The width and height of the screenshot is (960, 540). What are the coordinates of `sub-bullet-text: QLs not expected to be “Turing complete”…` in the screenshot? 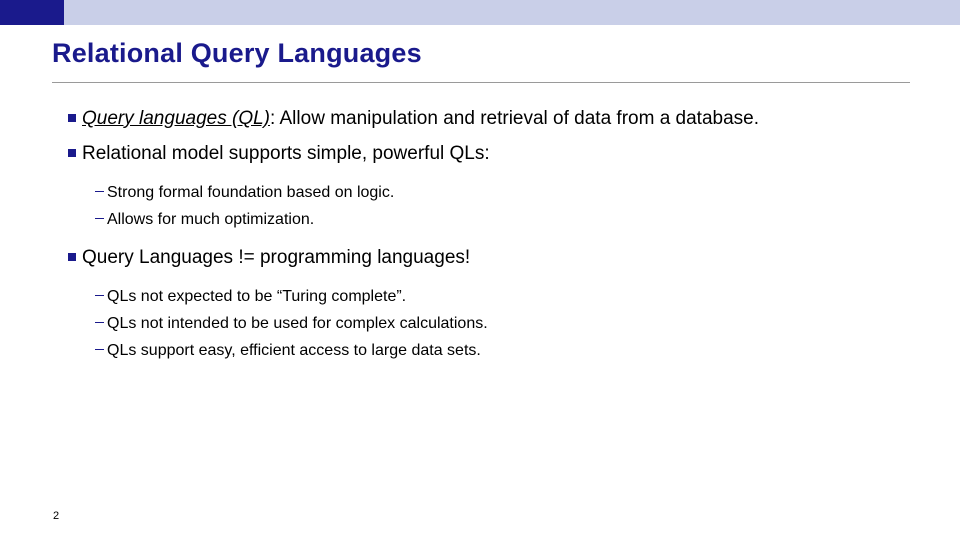 It's located at (257, 296).